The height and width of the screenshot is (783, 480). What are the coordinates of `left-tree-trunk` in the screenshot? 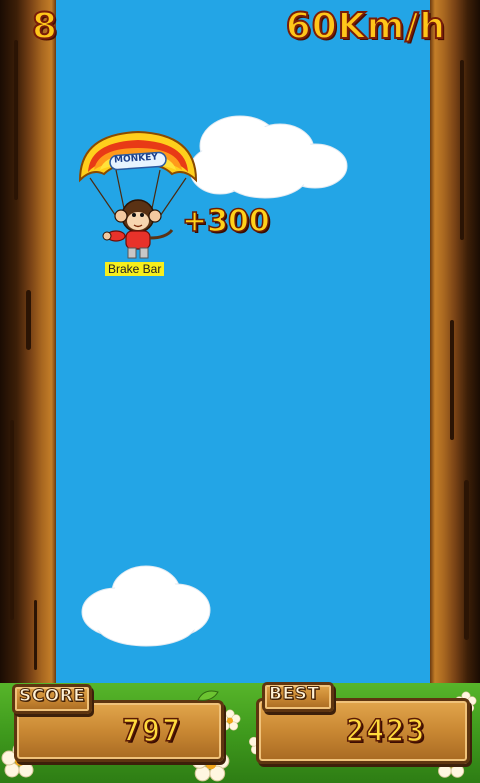 It's located at (28, 345).